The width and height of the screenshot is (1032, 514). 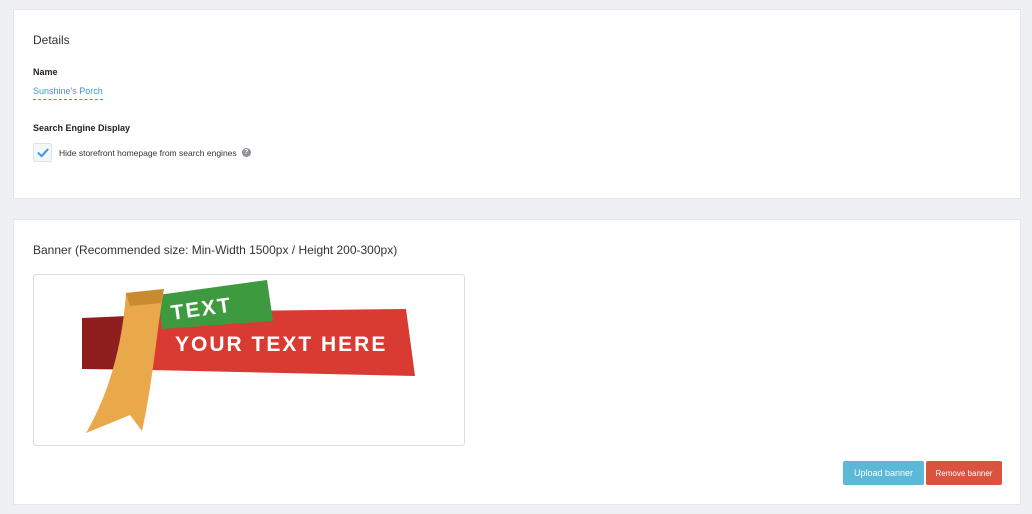 I want to click on hide-storefront-checkbox, so click(x=42, y=152).